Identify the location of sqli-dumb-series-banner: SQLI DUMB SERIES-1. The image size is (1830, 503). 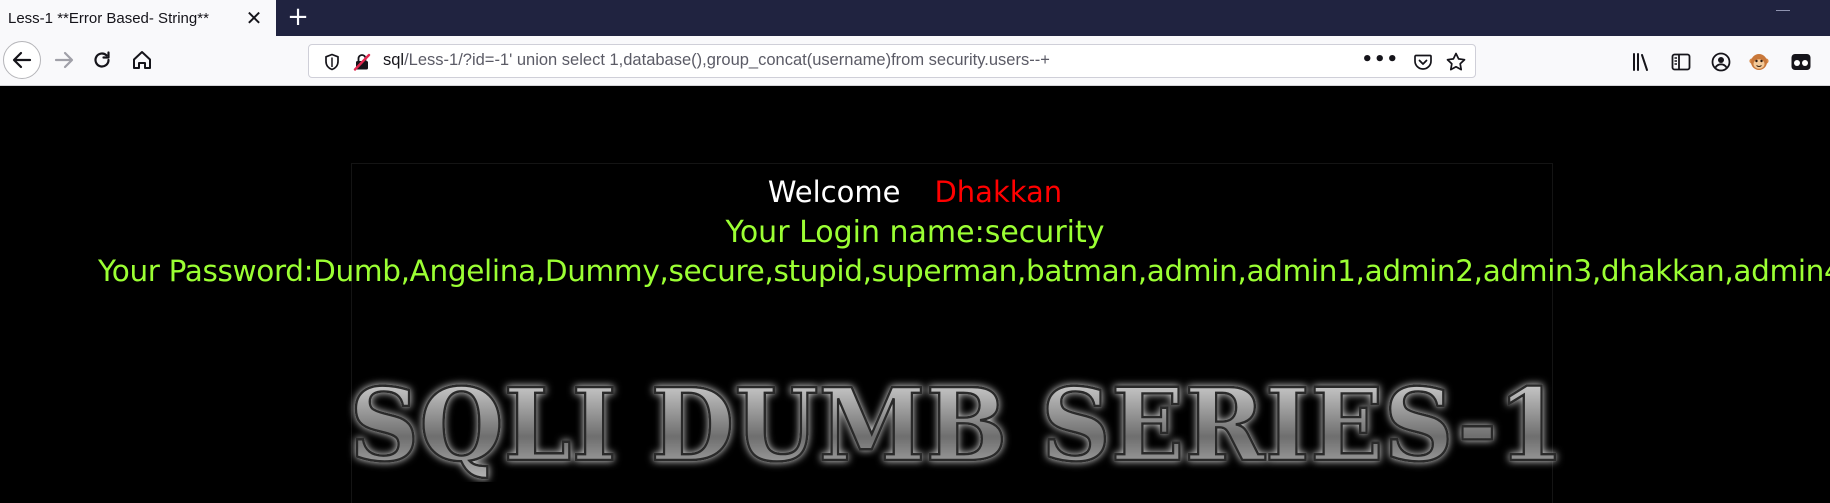
(957, 427).